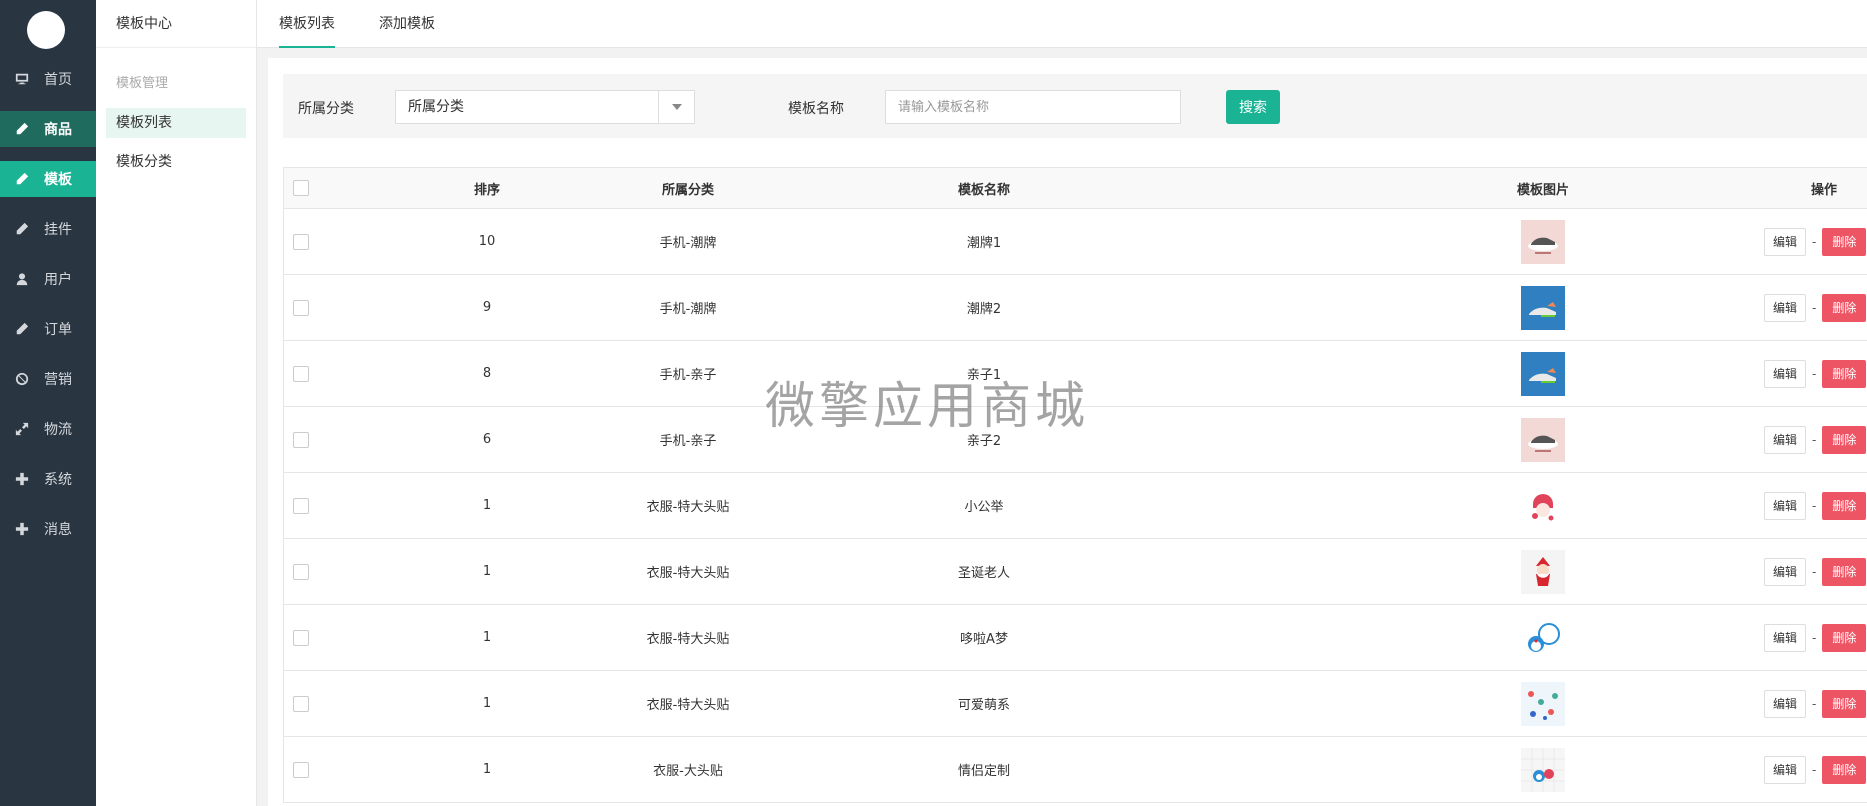  Describe the element at coordinates (1542, 190) in the screenshot. I see `header-image: 模板图片` at that location.